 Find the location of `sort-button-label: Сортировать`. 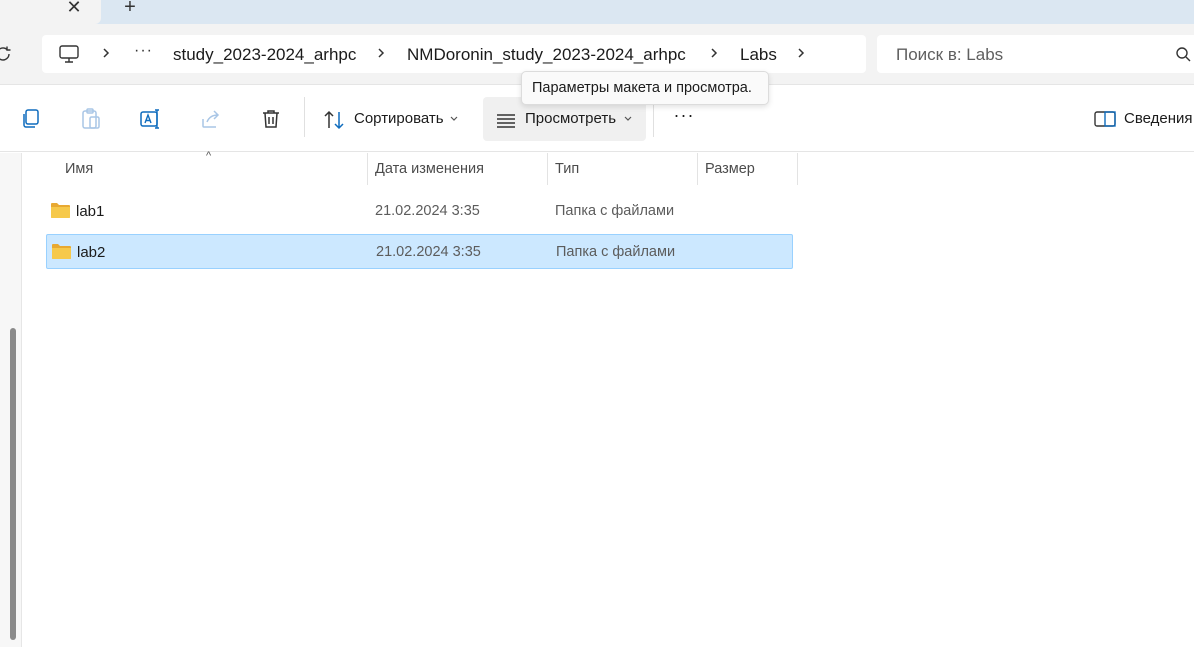

sort-button-label: Сортировать is located at coordinates (399, 118).